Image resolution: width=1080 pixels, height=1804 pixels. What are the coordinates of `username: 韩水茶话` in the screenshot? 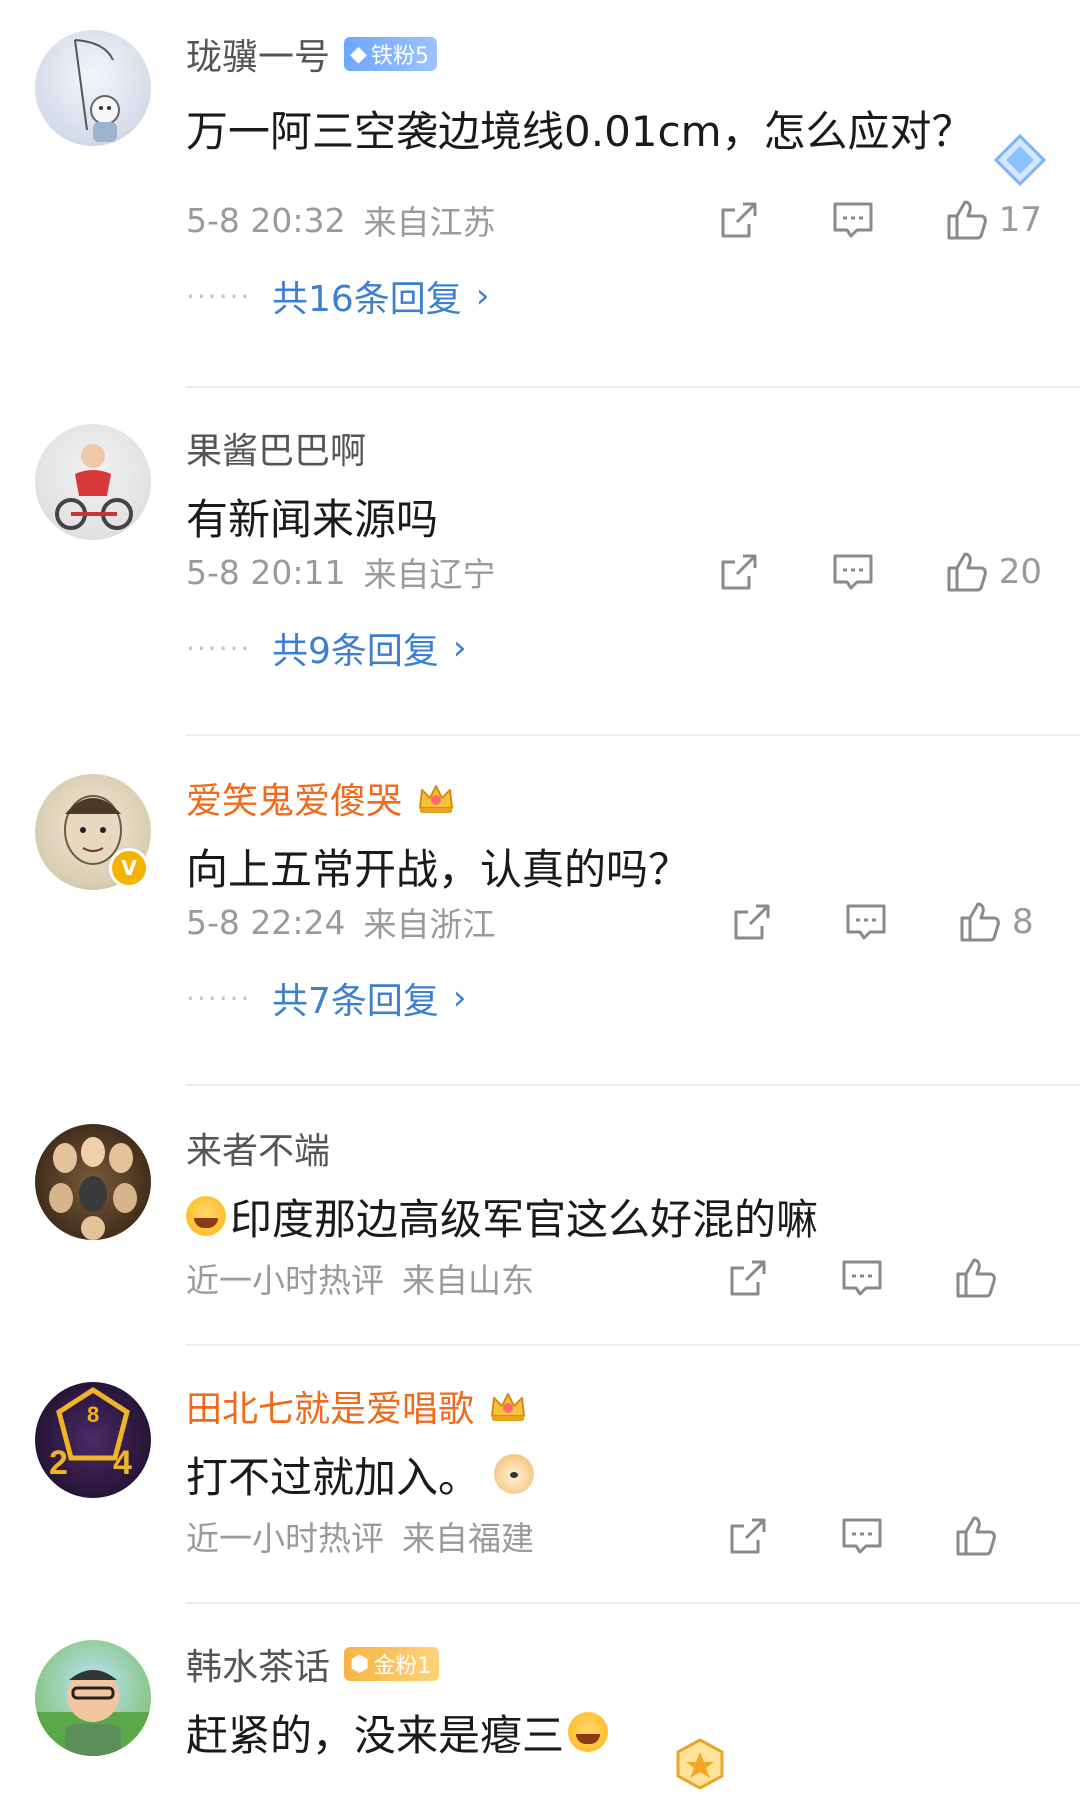 It's located at (258, 1664).